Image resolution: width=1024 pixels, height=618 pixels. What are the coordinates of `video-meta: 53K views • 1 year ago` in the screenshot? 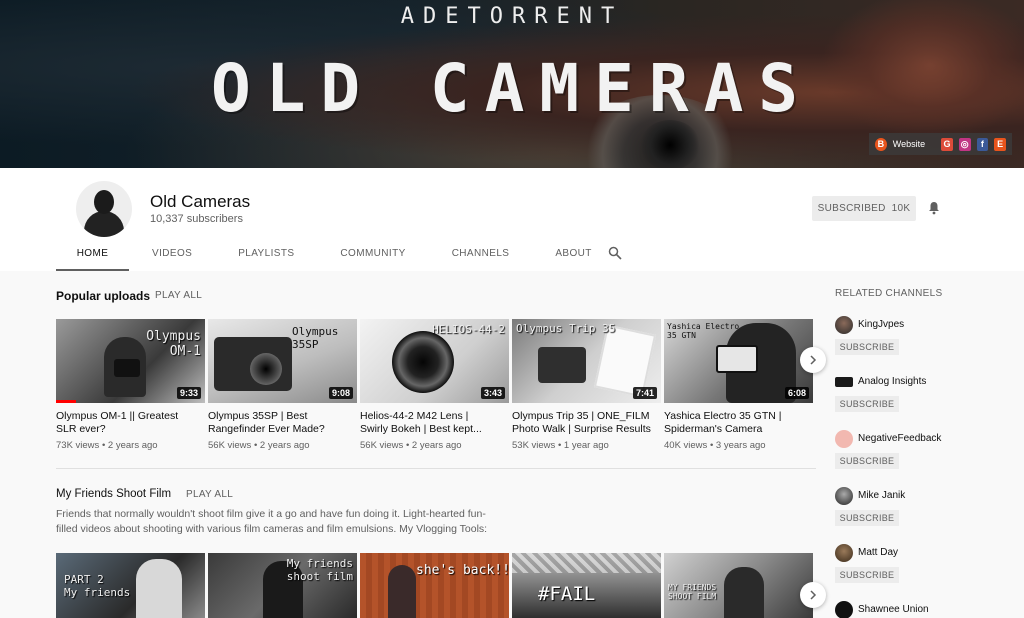 It's located at (560, 445).